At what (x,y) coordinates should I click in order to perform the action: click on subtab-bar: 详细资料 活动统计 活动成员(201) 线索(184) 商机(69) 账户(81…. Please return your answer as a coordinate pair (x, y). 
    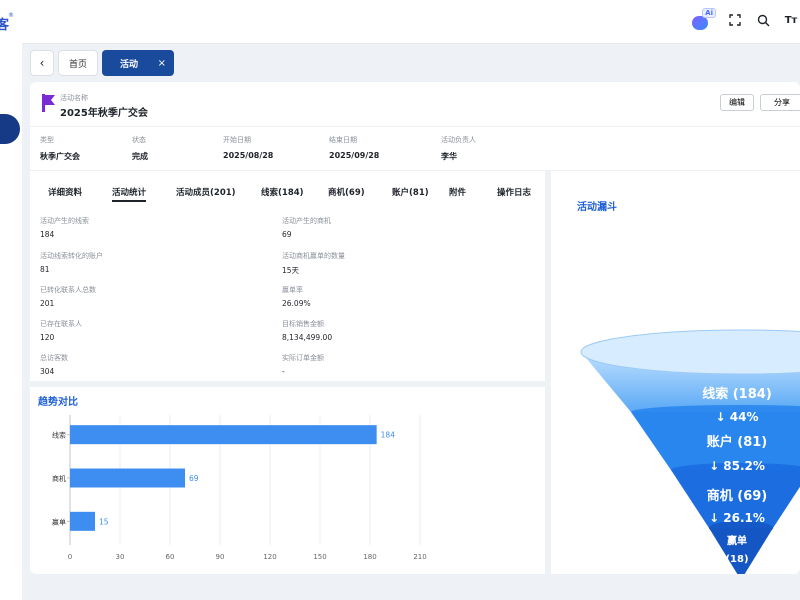
    Looking at the image, I should click on (289, 194).